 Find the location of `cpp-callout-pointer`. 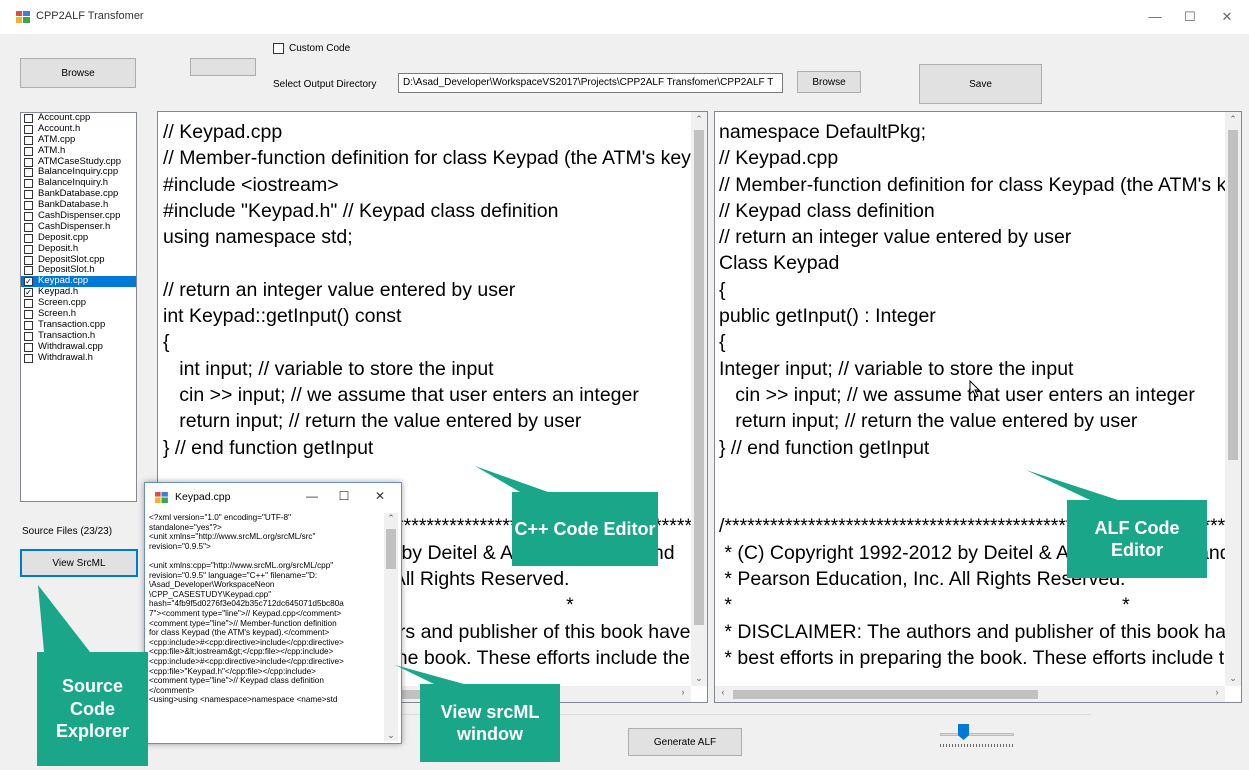

cpp-callout-pointer is located at coordinates (511, 479).